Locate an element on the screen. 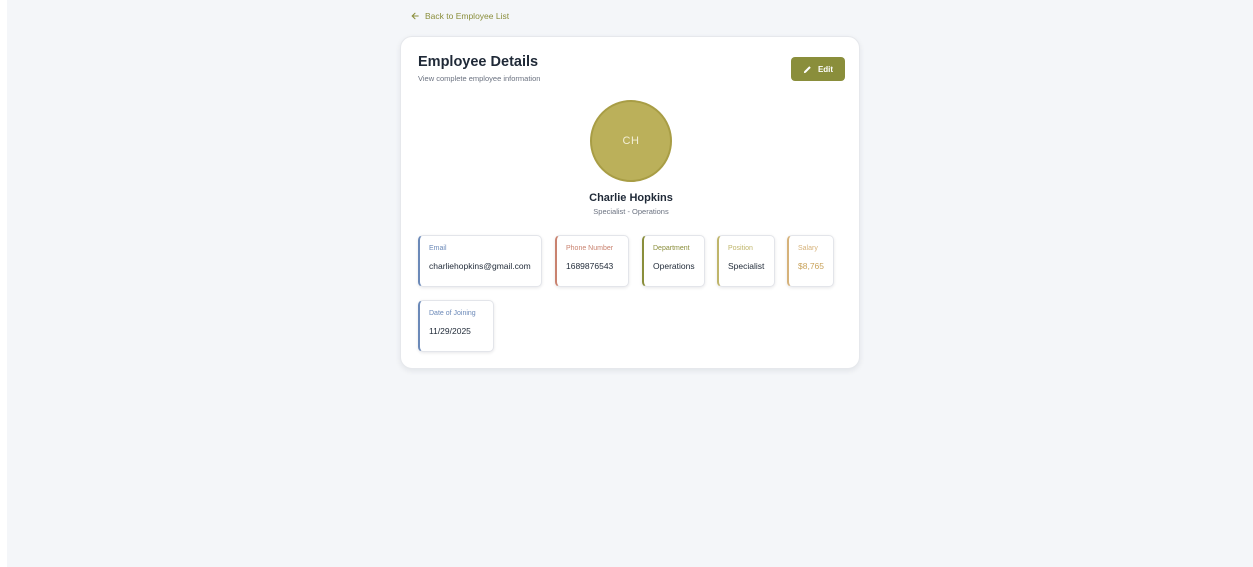  position-info-tile: Position Specialist is located at coordinates (746, 261).